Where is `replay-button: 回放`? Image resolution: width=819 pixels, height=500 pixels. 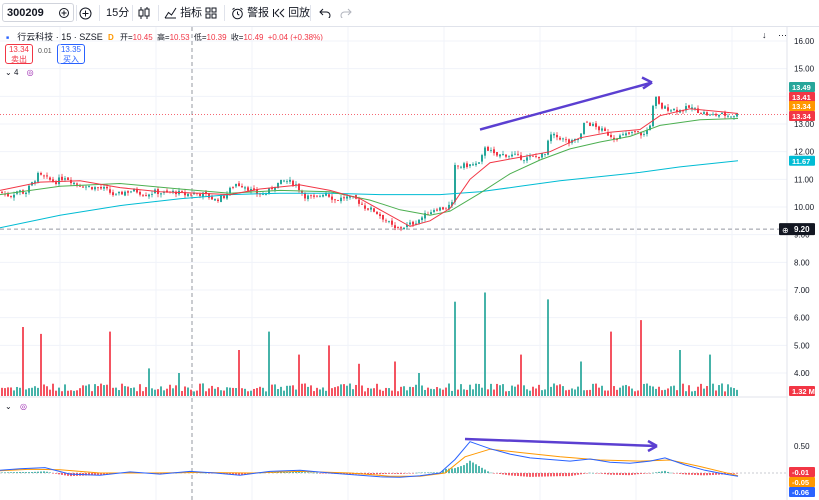 replay-button: 回放 is located at coordinates (291, 13).